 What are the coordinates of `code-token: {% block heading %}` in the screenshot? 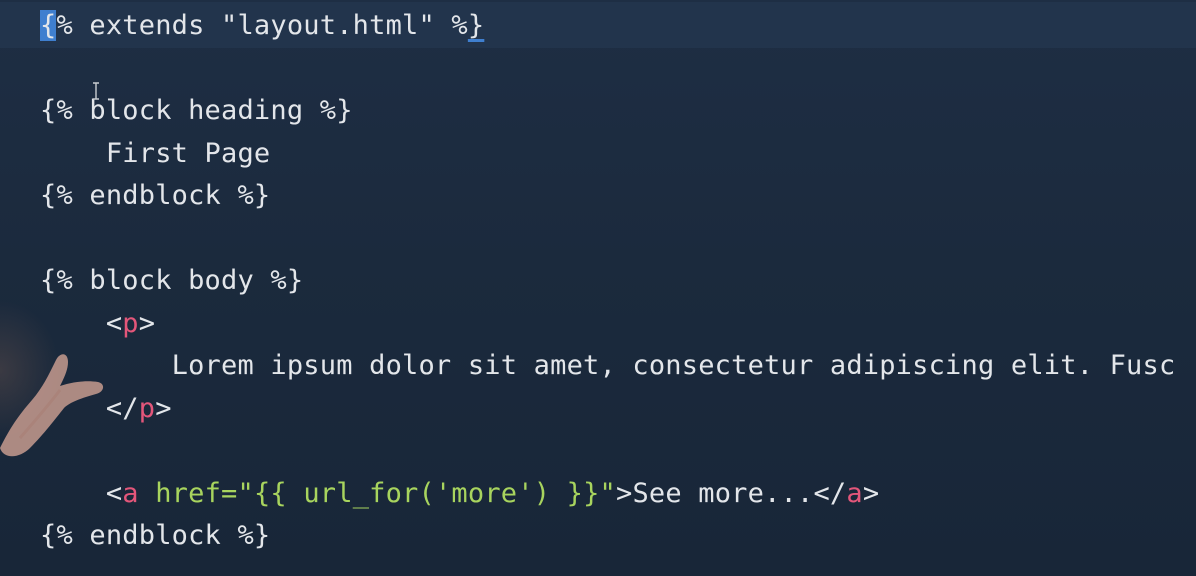 It's located at (196, 110).